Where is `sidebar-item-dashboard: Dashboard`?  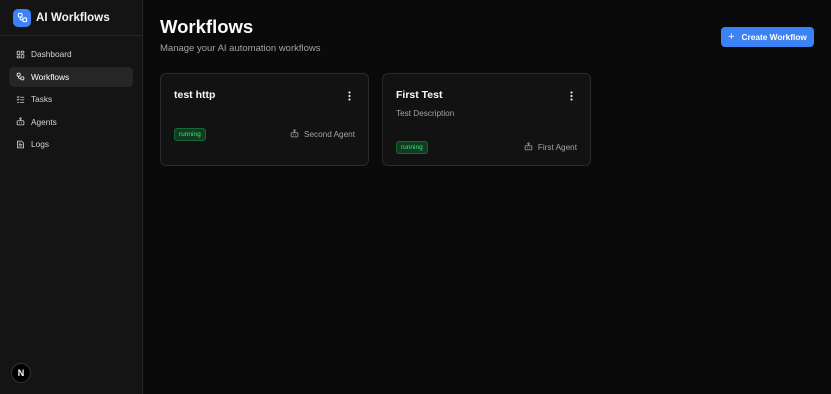
sidebar-item-dashboard: Dashboard is located at coordinates (71, 54).